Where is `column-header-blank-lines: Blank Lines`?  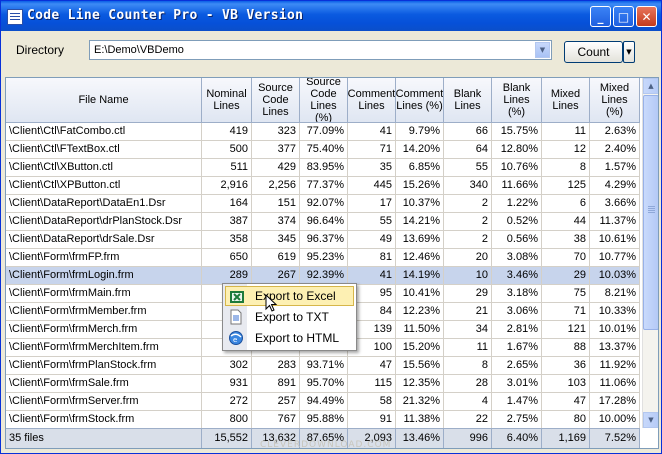
column-header-blank-lines: Blank Lines is located at coordinates (468, 100).